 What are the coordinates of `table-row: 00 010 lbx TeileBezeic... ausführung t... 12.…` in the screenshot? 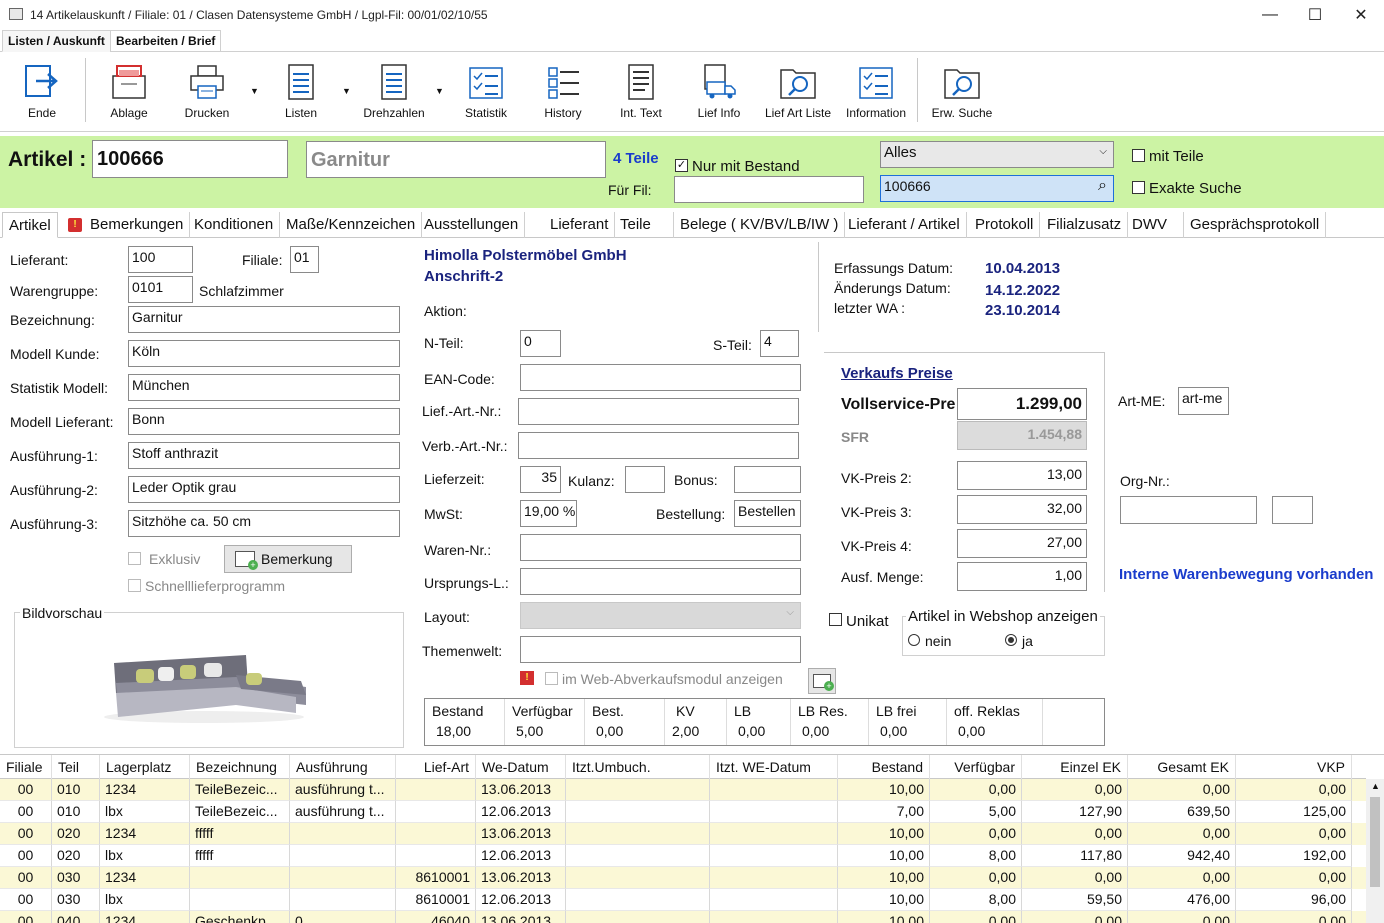 It's located at (683, 812).